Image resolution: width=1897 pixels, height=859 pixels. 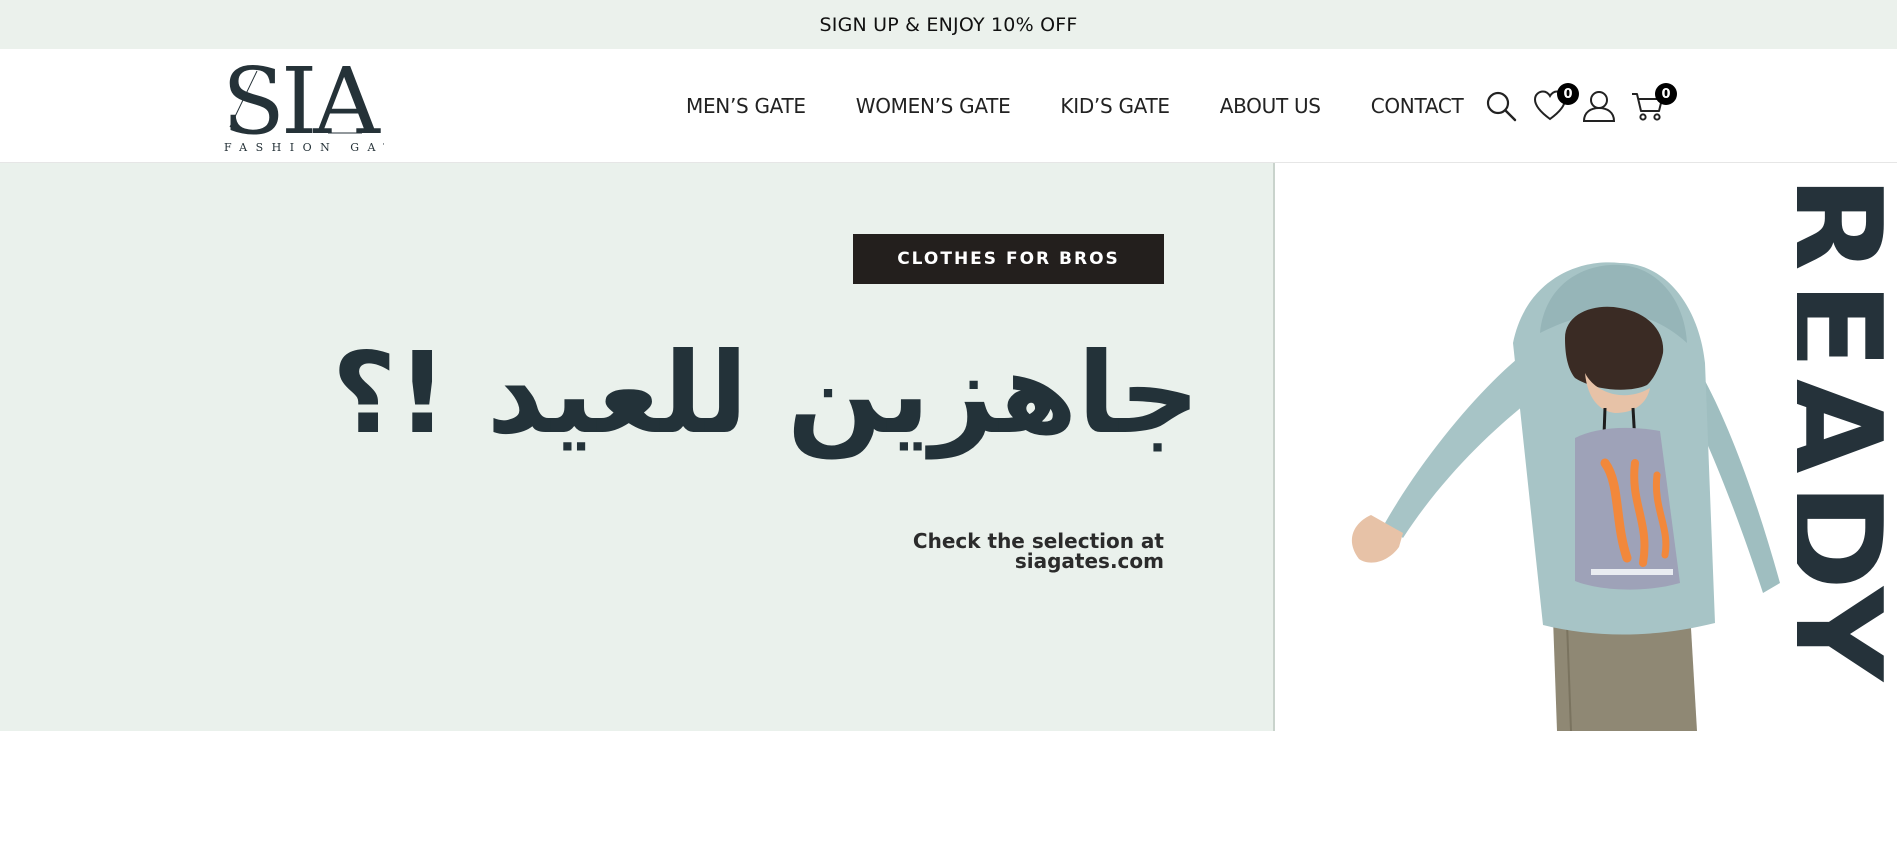 What do you see at coordinates (1580, 106) in the screenshot?
I see `header-icons: 0 0` at bounding box center [1580, 106].